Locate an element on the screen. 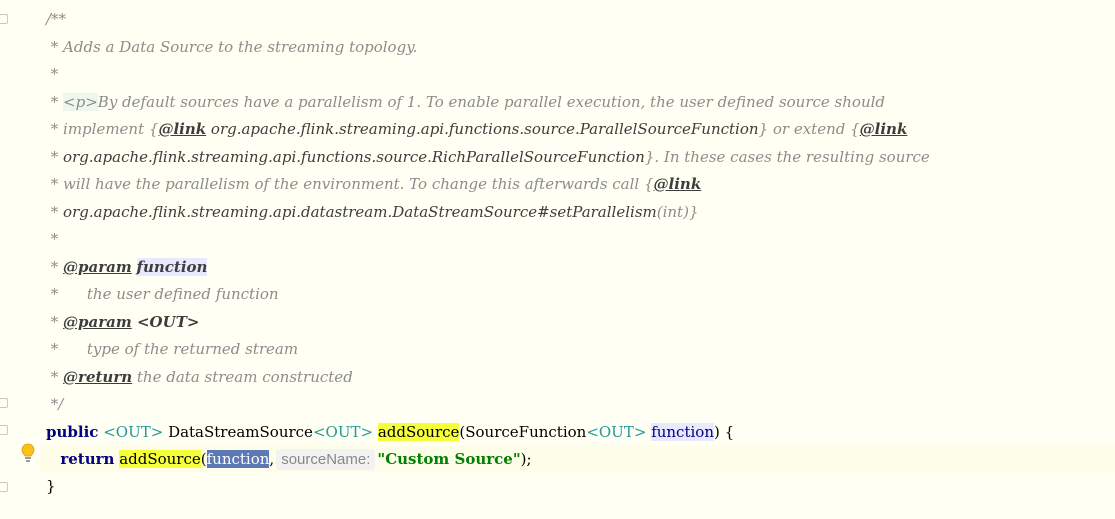 The image size is (1115, 519). code-punctuation: } is located at coordinates (51, 486).